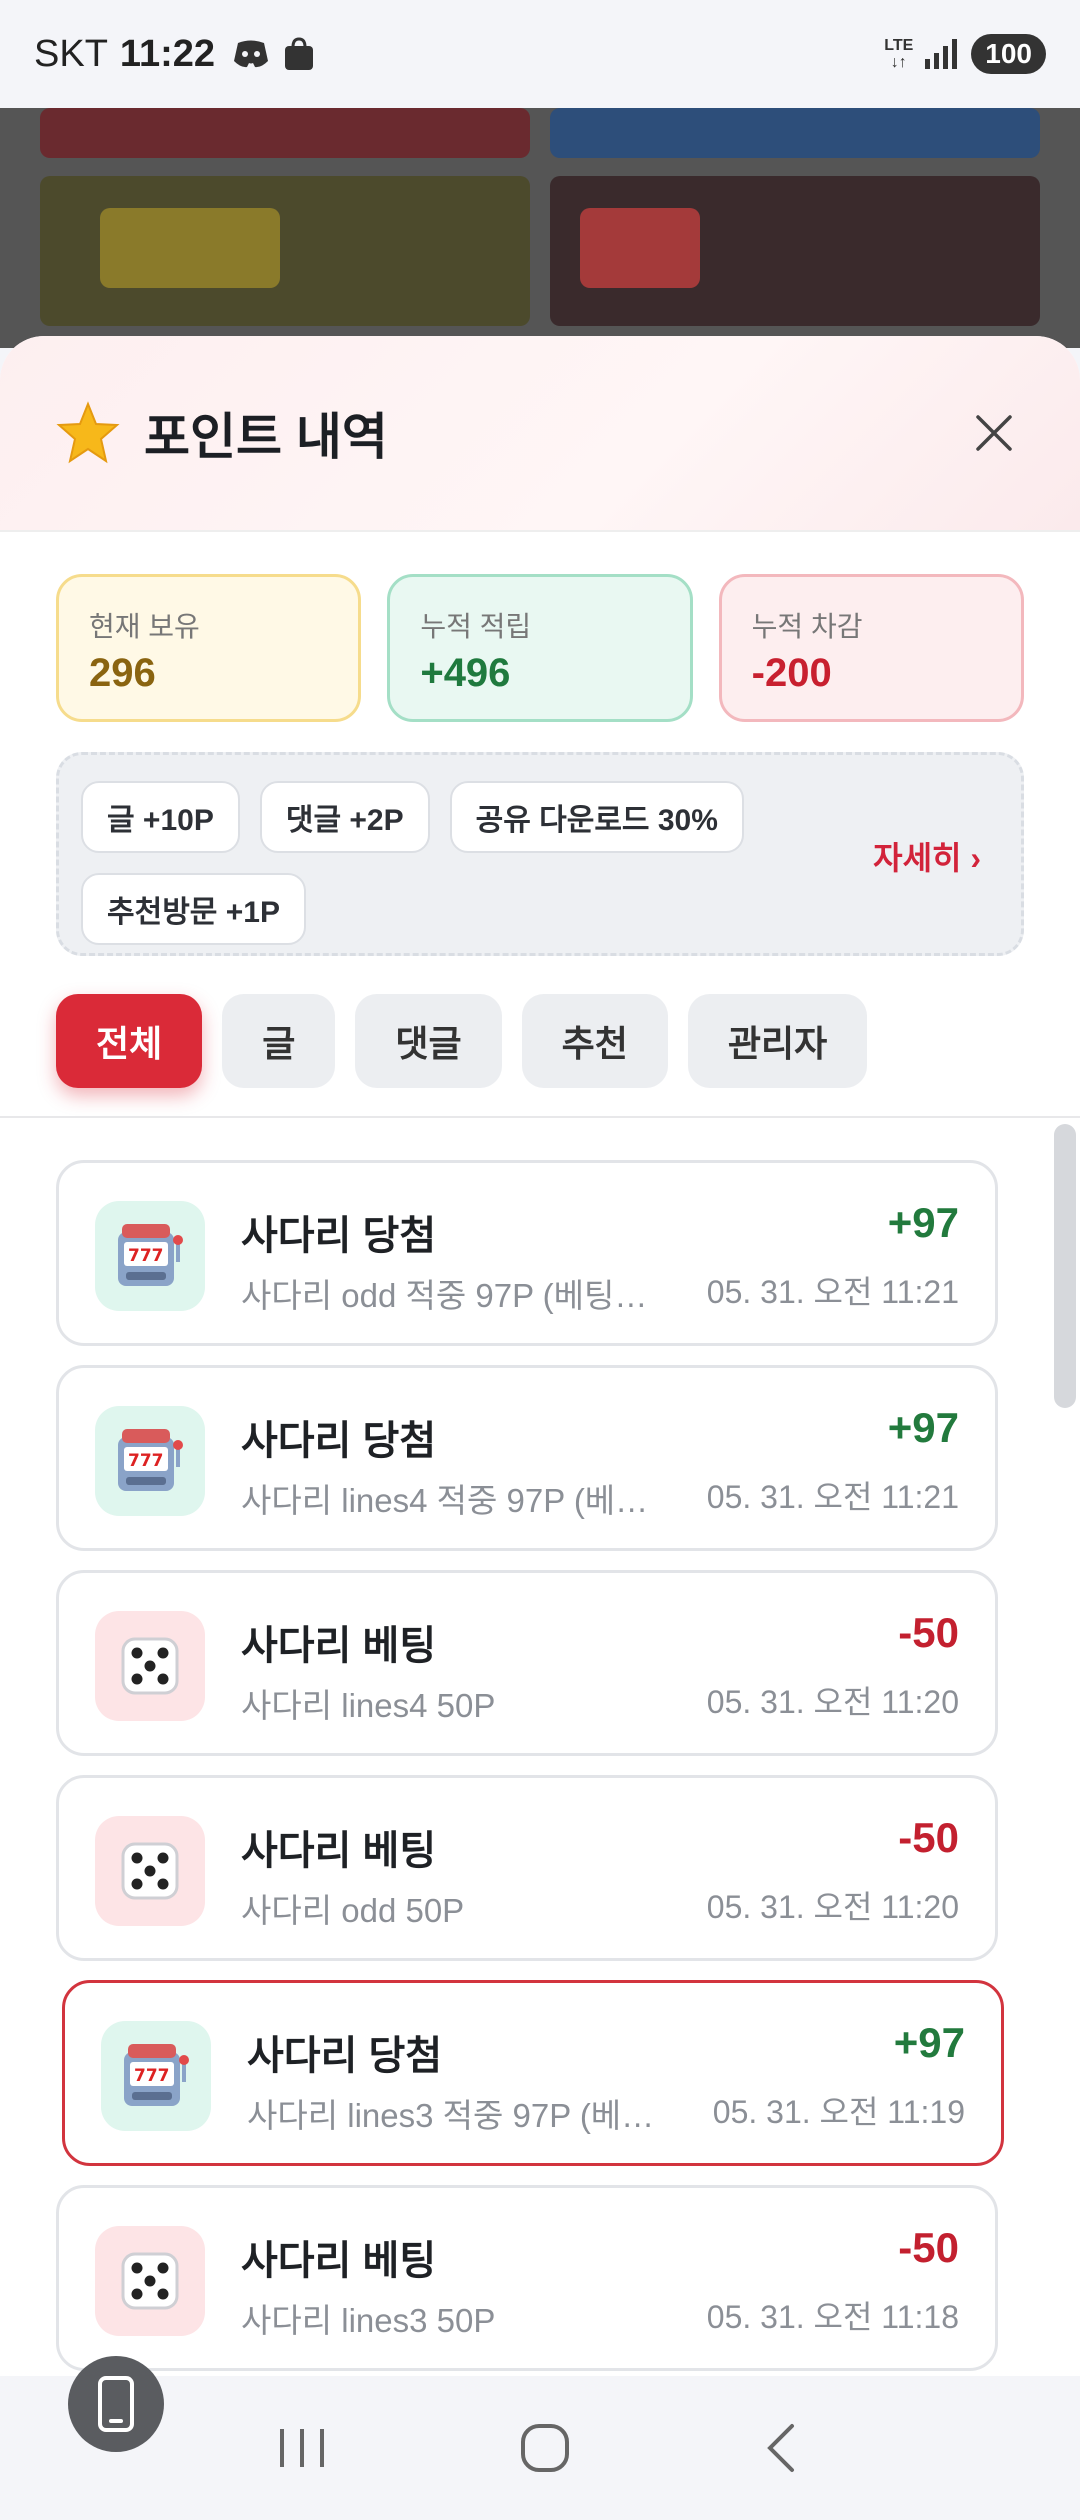  I want to click on battery-indicator: 100, so click(1008, 54).